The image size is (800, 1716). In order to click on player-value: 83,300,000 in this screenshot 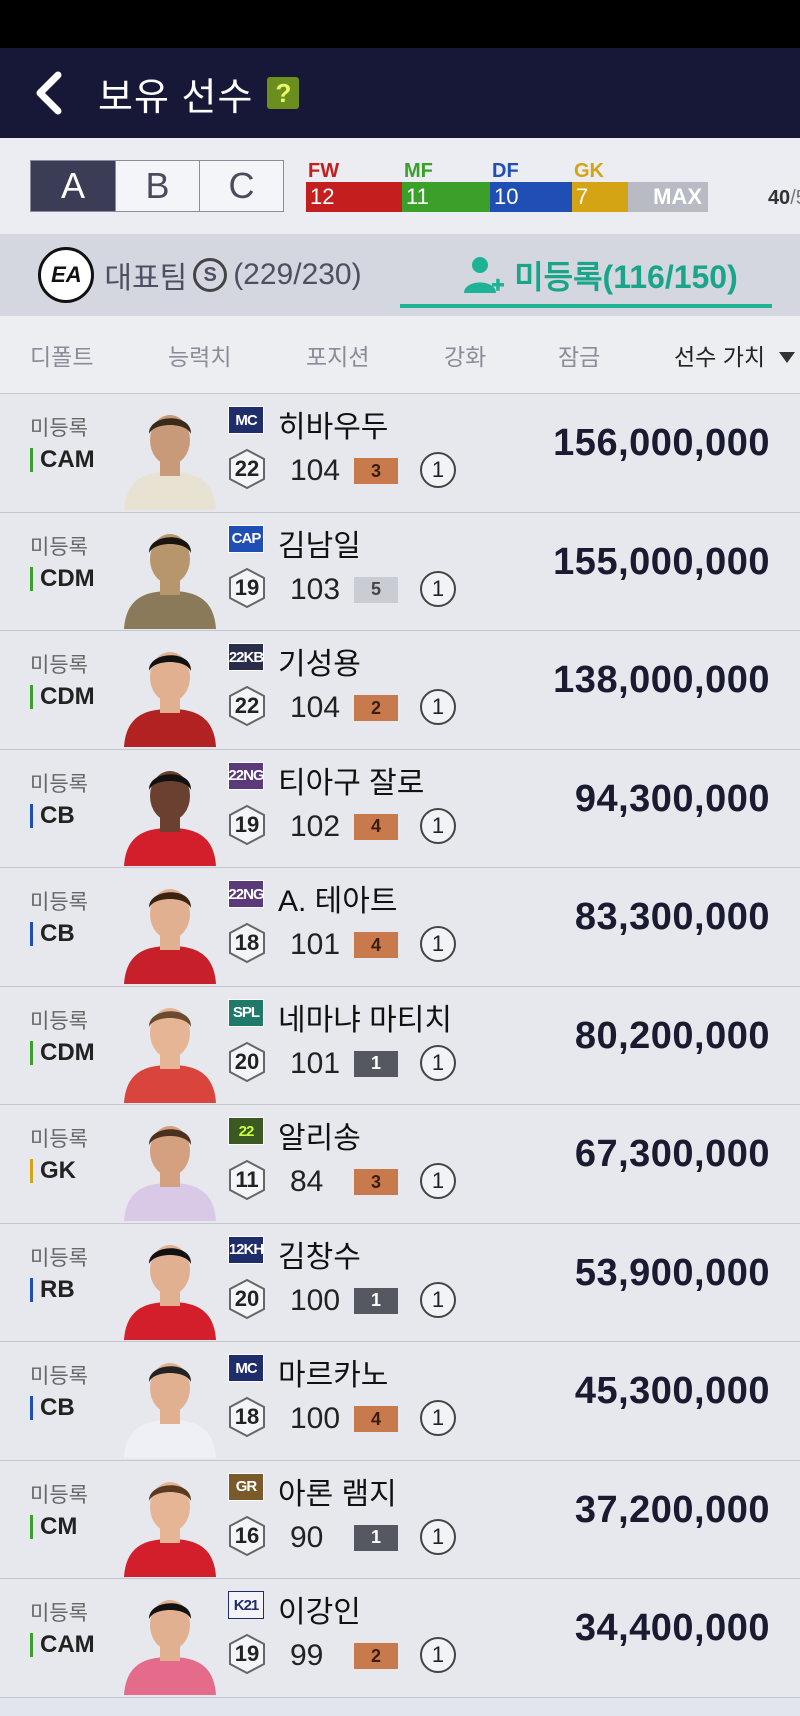, I will do `click(672, 917)`.